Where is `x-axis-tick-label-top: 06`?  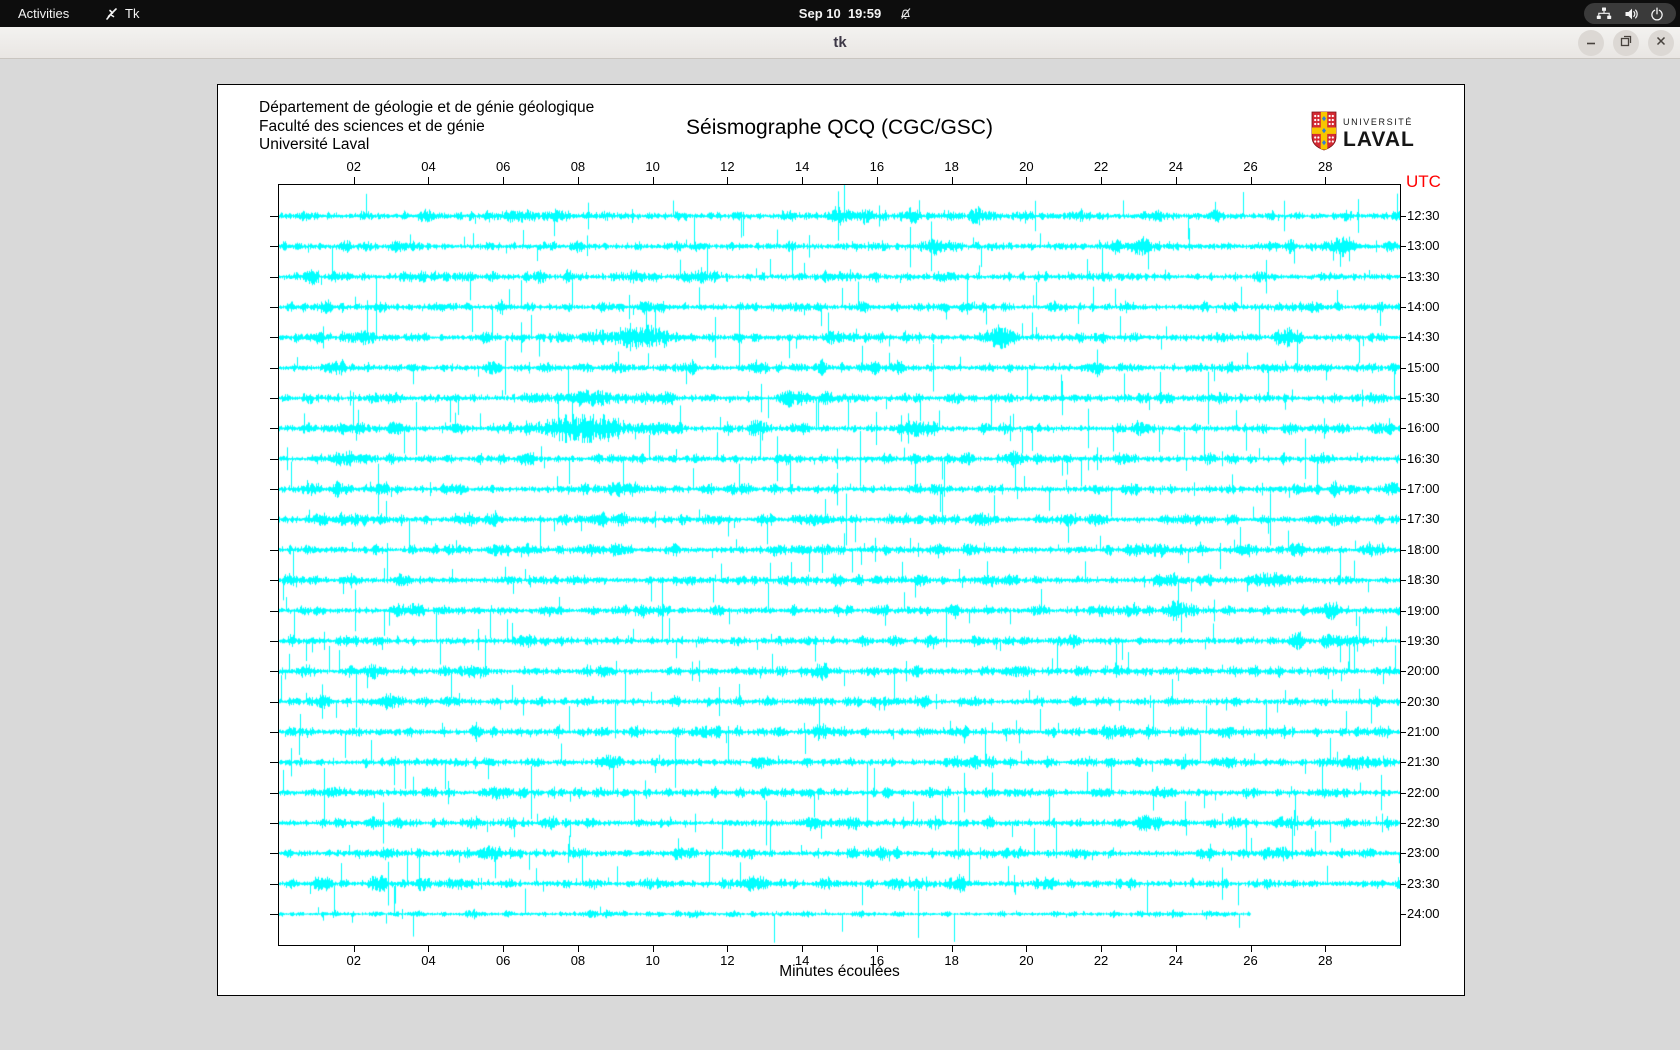
x-axis-tick-label-top: 06 is located at coordinates (503, 166).